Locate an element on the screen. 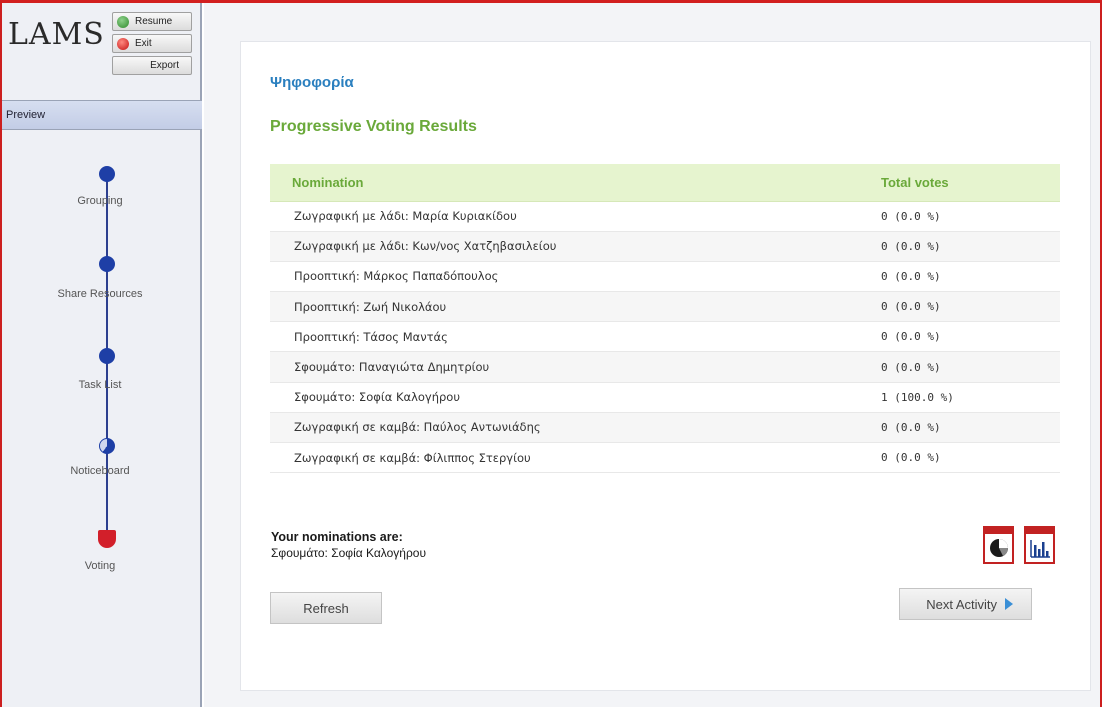 This screenshot has width=1102, height=707. your-nominations-label: Your nominations are: is located at coordinates (337, 537).